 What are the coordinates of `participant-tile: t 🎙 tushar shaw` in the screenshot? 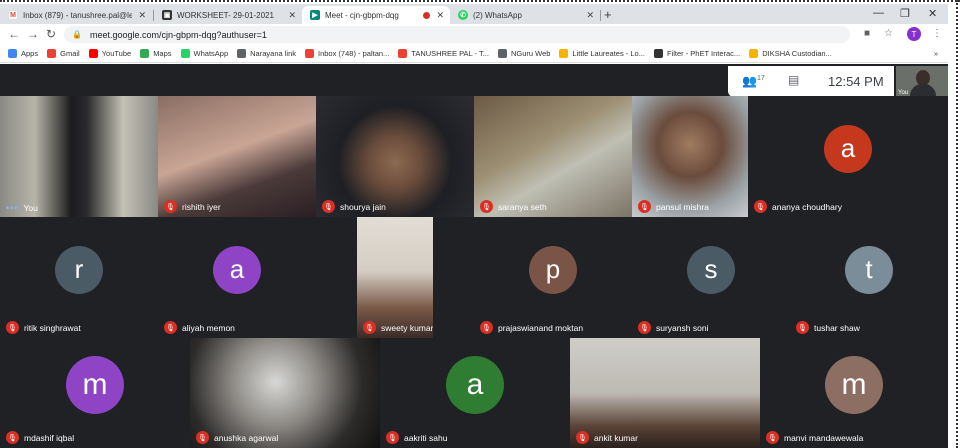 It's located at (869, 277).